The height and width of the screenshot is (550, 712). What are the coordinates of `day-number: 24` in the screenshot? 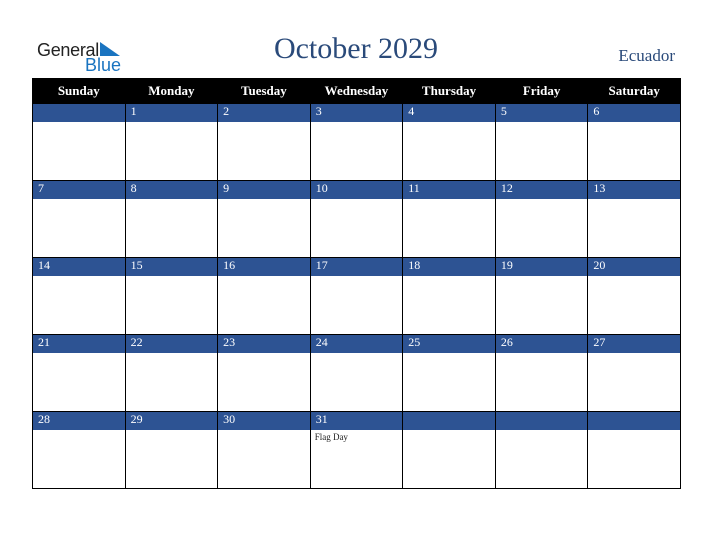 It's located at (356, 343).